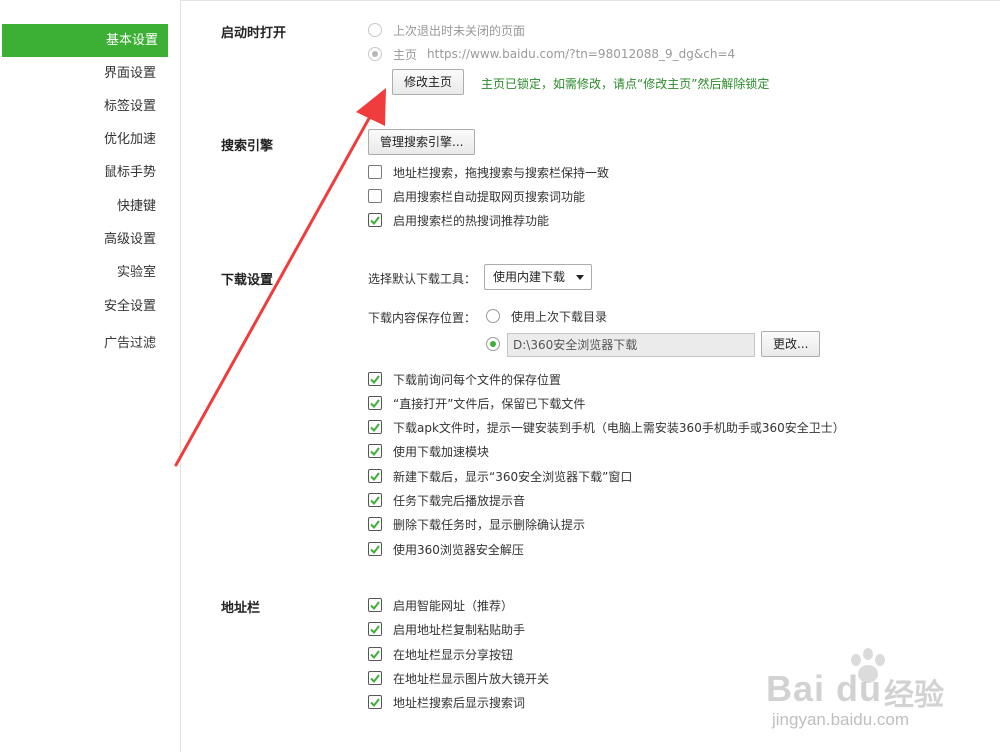  Describe the element at coordinates (375, 678) in the screenshot. I see `checkbox-magnifier` at that location.